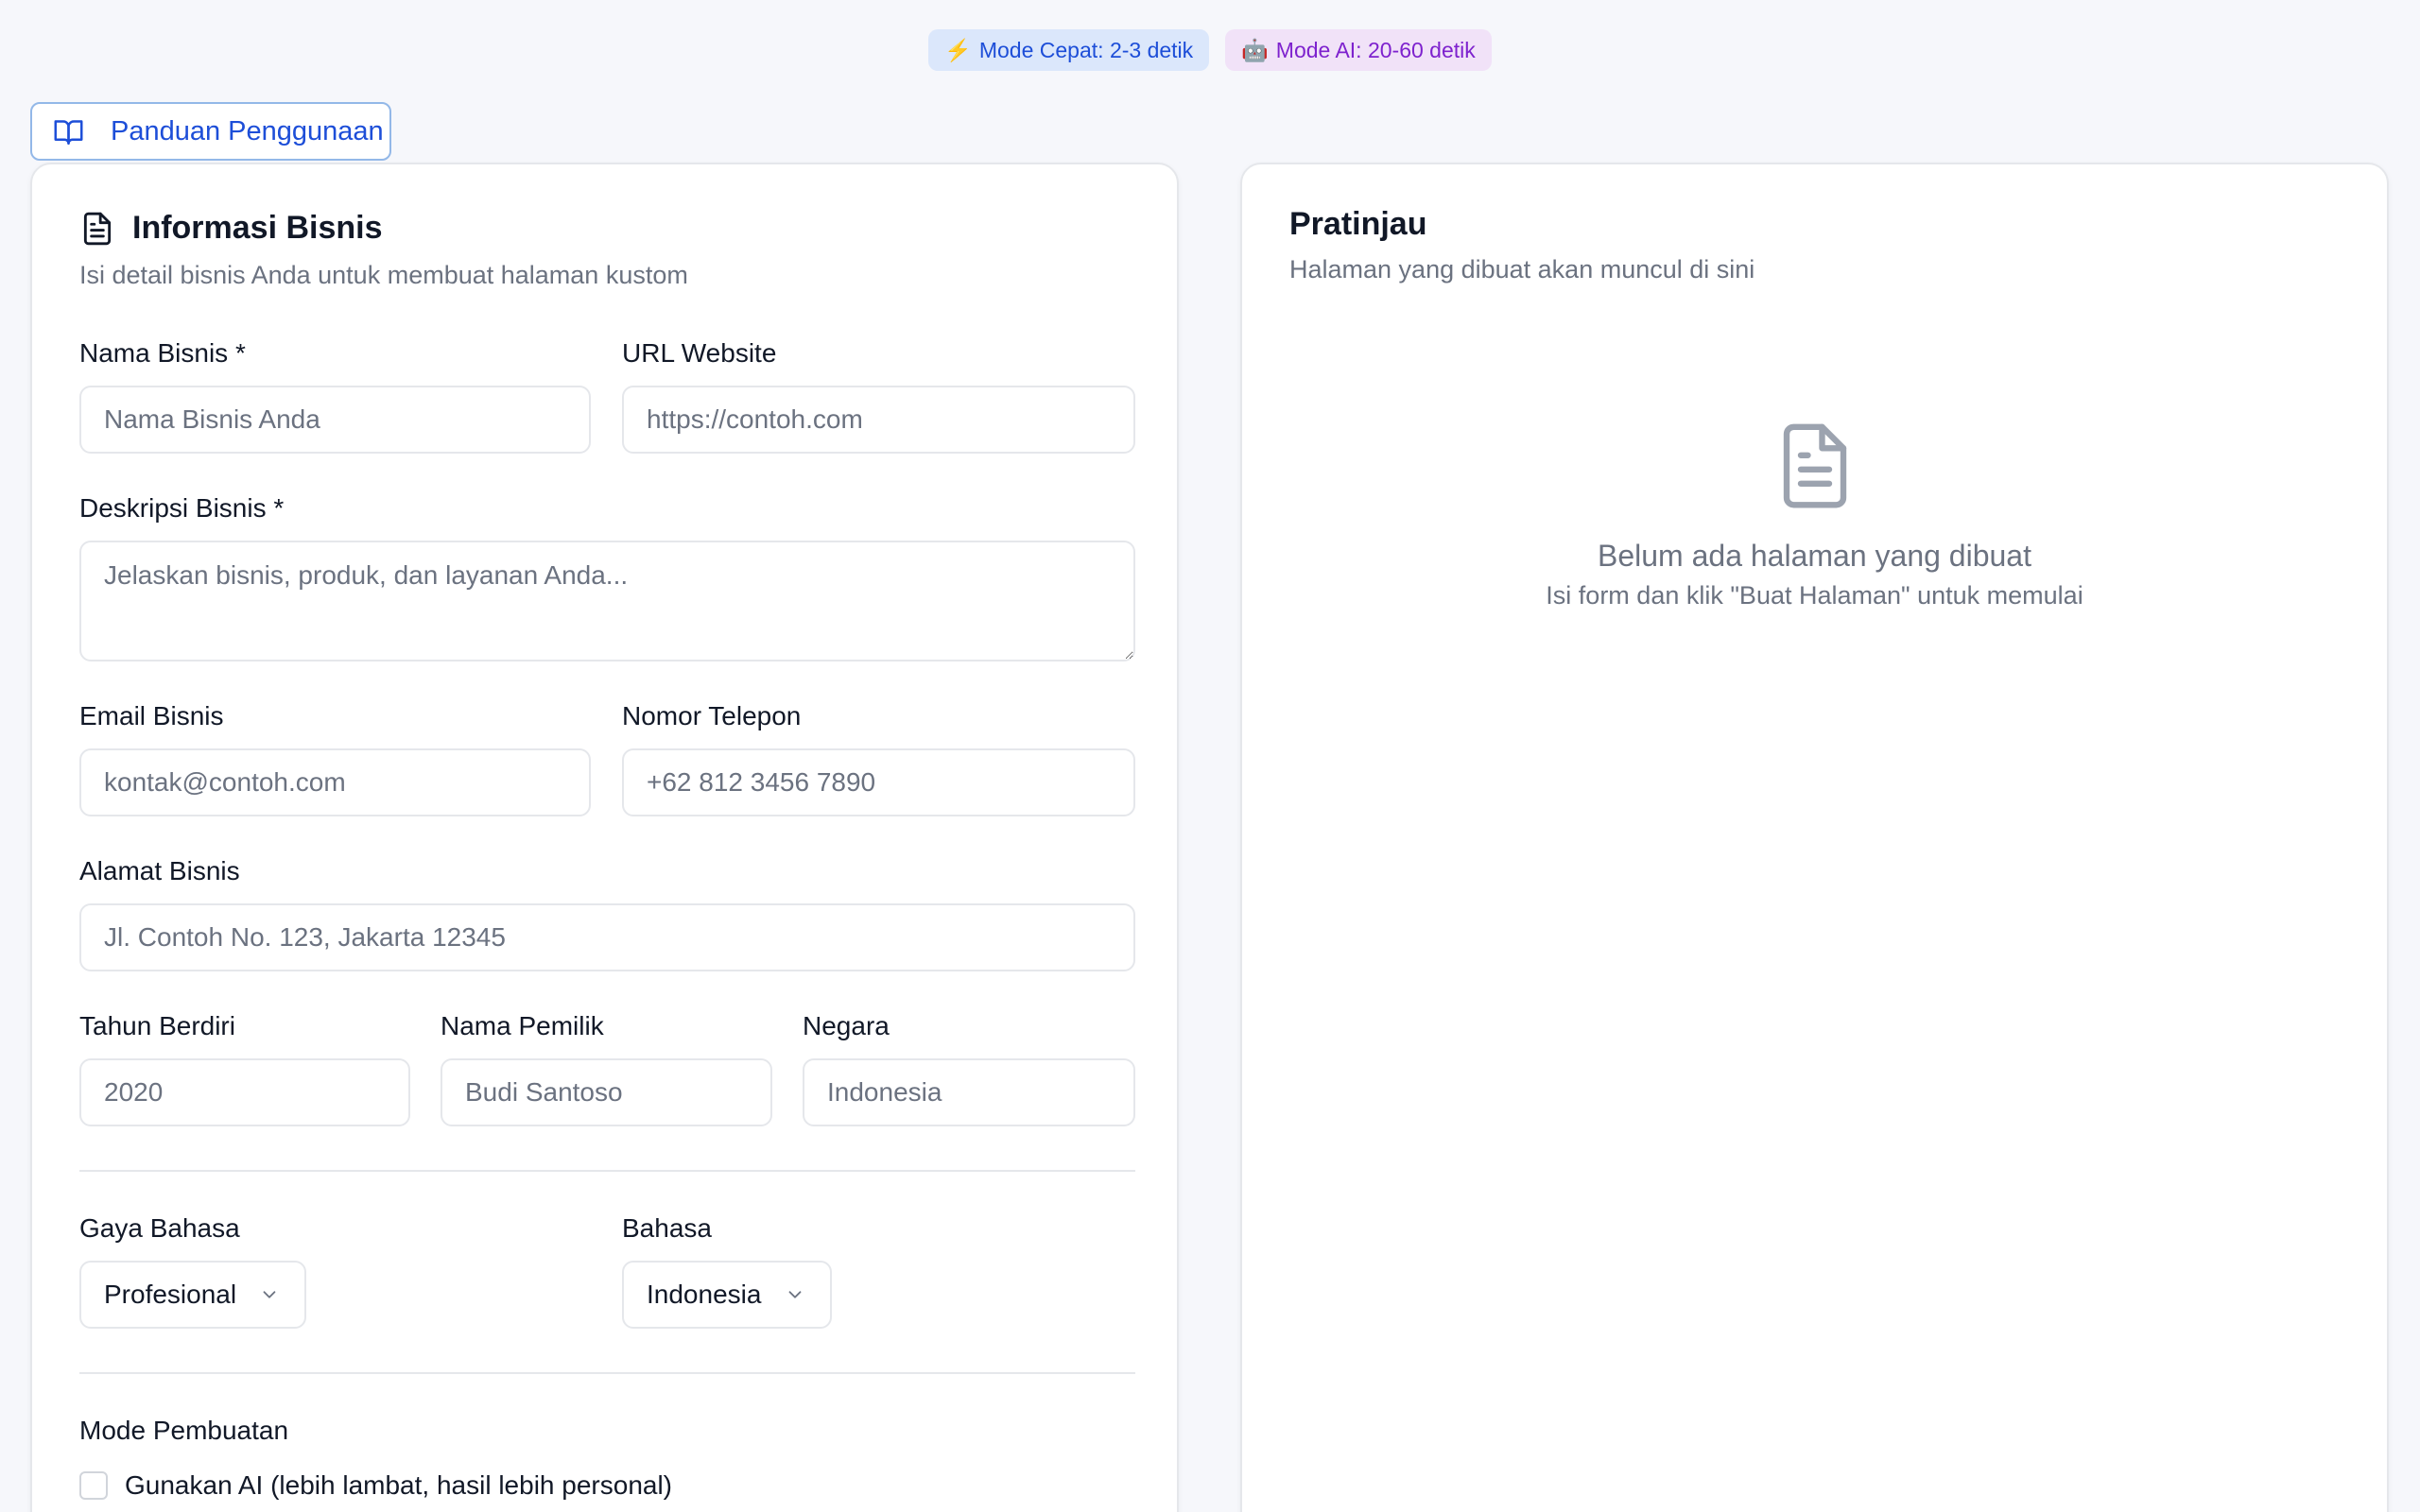 The width and height of the screenshot is (2420, 1512). What do you see at coordinates (846, 1025) in the screenshot?
I see `country-label: Negara` at bounding box center [846, 1025].